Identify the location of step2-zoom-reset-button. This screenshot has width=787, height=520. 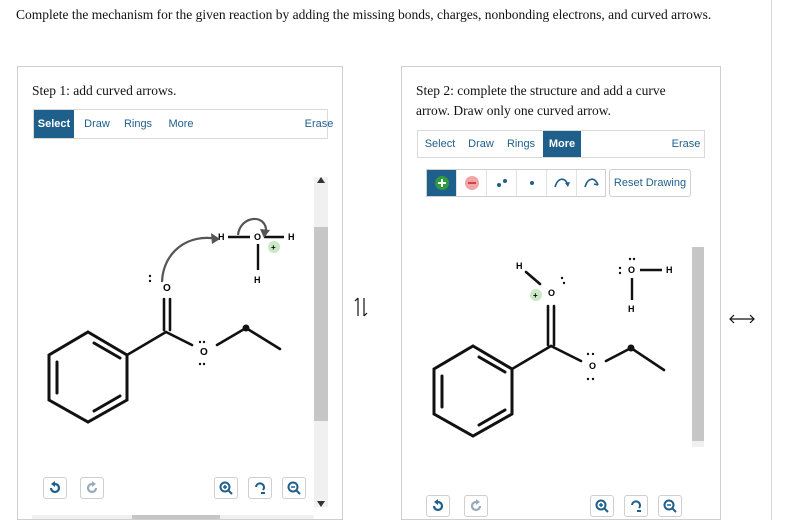
(636, 506).